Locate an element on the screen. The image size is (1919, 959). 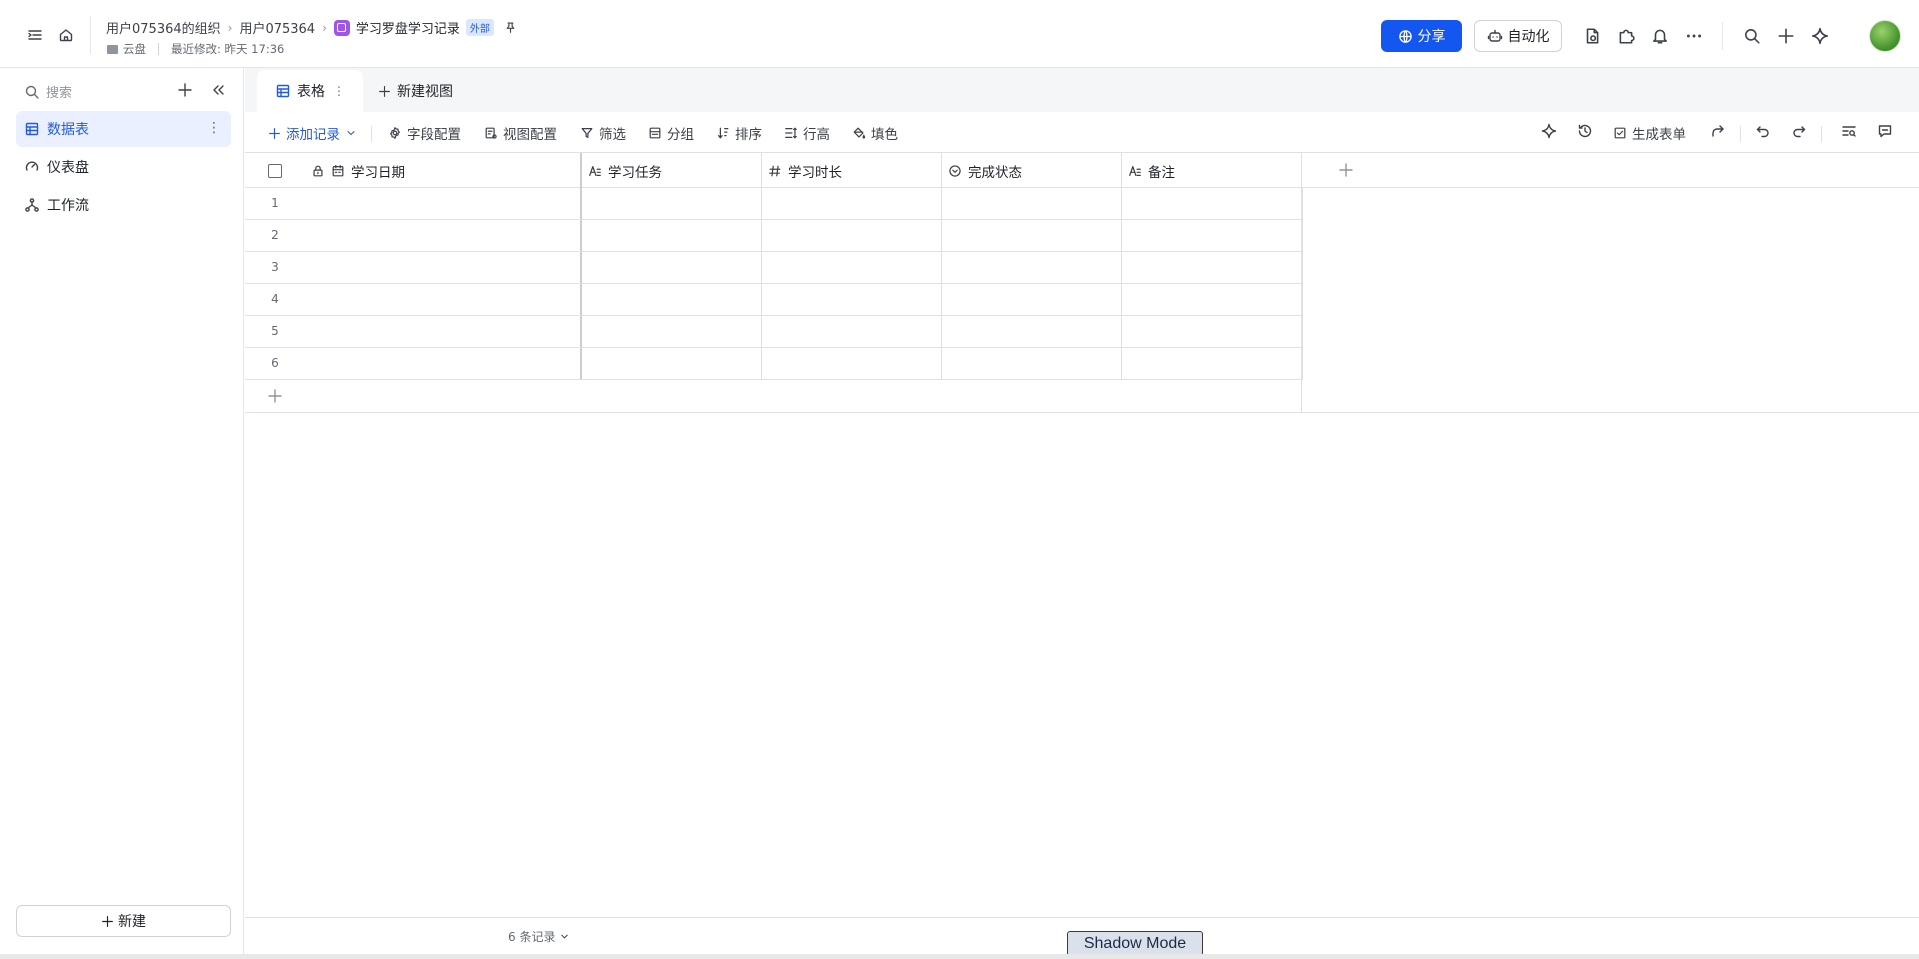
add-row-button is located at coordinates (773, 396).